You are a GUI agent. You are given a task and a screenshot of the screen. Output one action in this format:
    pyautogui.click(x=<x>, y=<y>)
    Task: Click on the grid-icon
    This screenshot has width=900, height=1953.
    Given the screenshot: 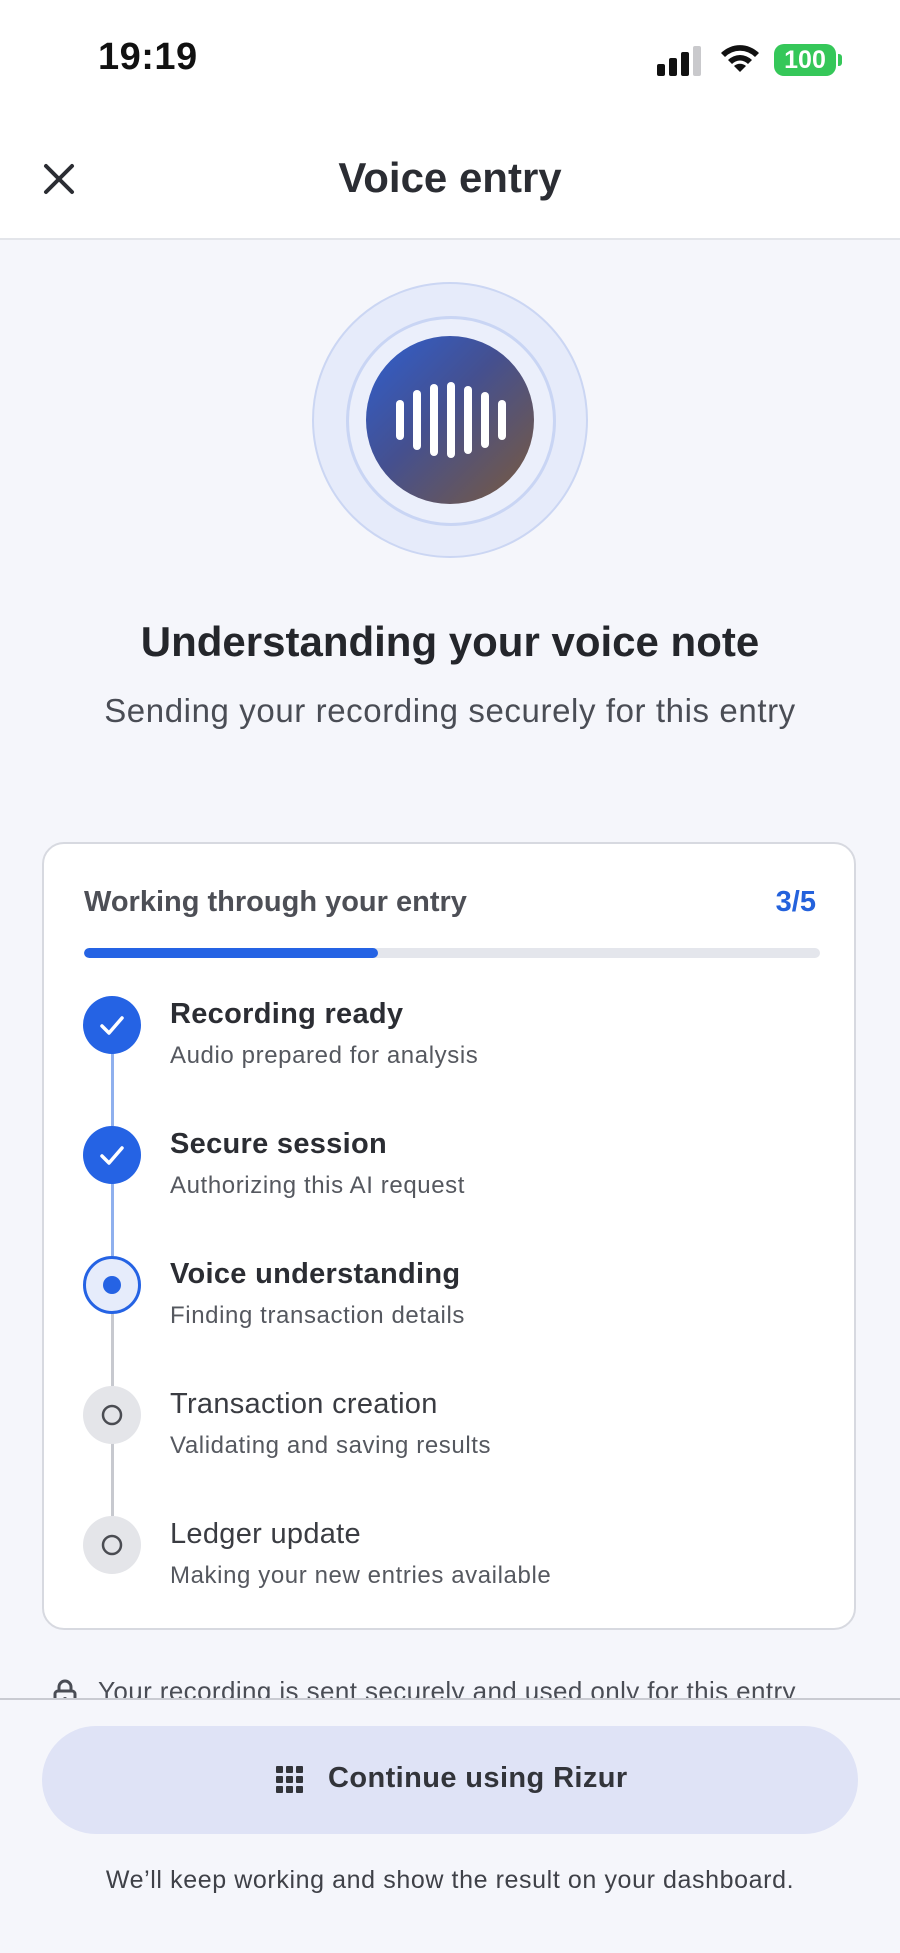 What is the action you would take?
    pyautogui.click(x=289, y=1779)
    